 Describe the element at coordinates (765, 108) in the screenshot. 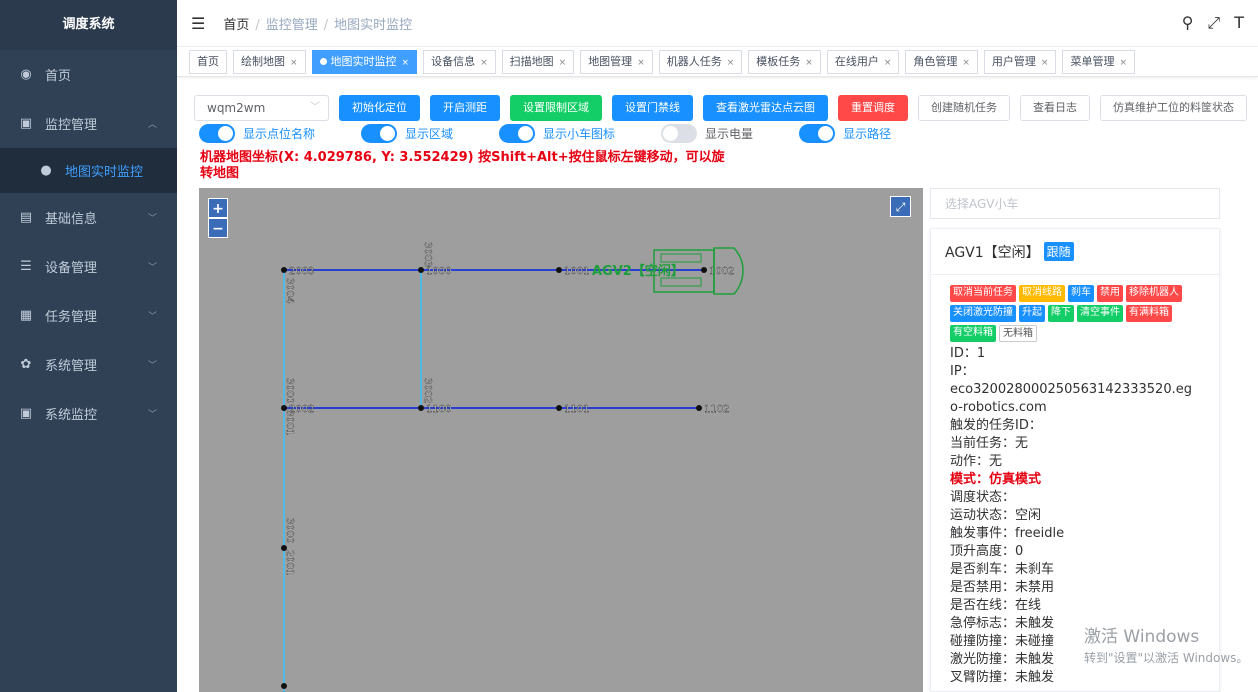

I see `view-laser-button: 查看激光雷达点云图` at that location.